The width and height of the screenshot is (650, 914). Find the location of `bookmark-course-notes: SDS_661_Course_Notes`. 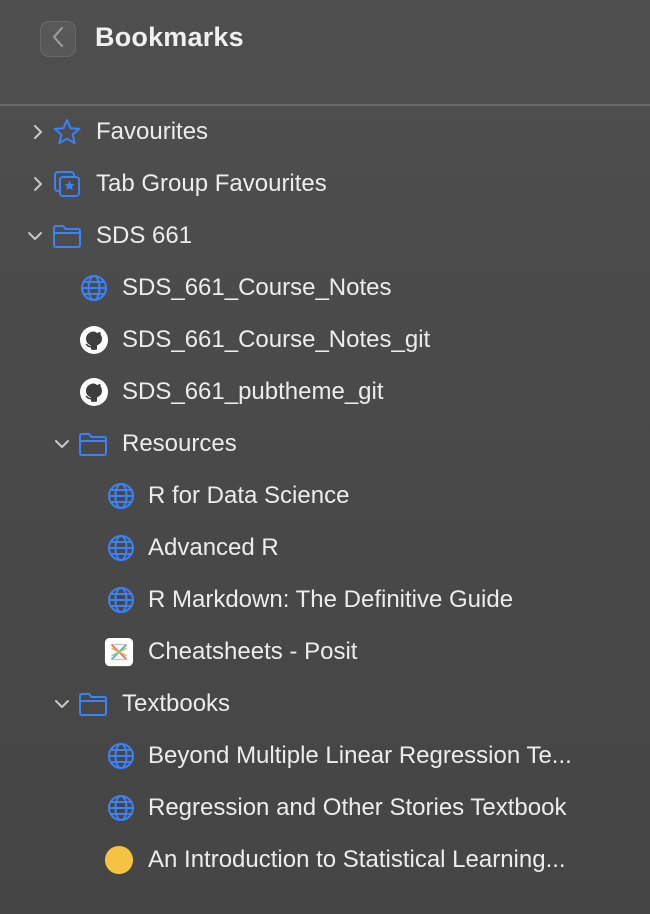

bookmark-course-notes: SDS_661_Course_Notes is located at coordinates (325, 288).